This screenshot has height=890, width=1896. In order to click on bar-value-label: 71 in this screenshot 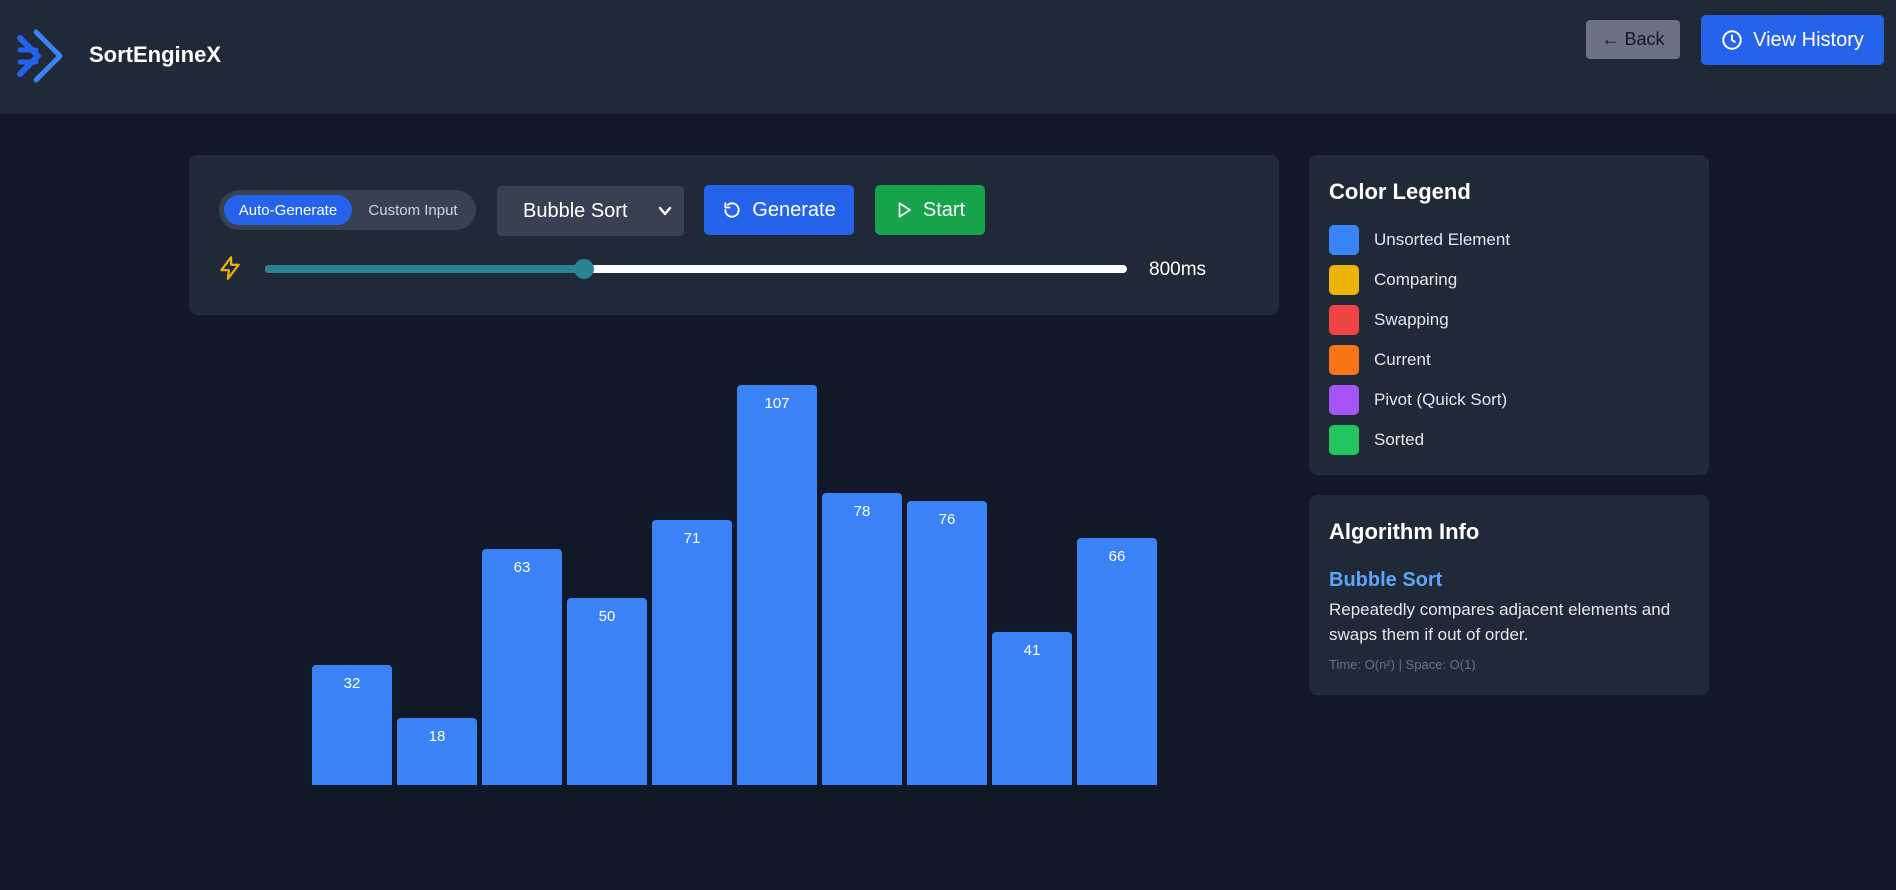, I will do `click(692, 538)`.